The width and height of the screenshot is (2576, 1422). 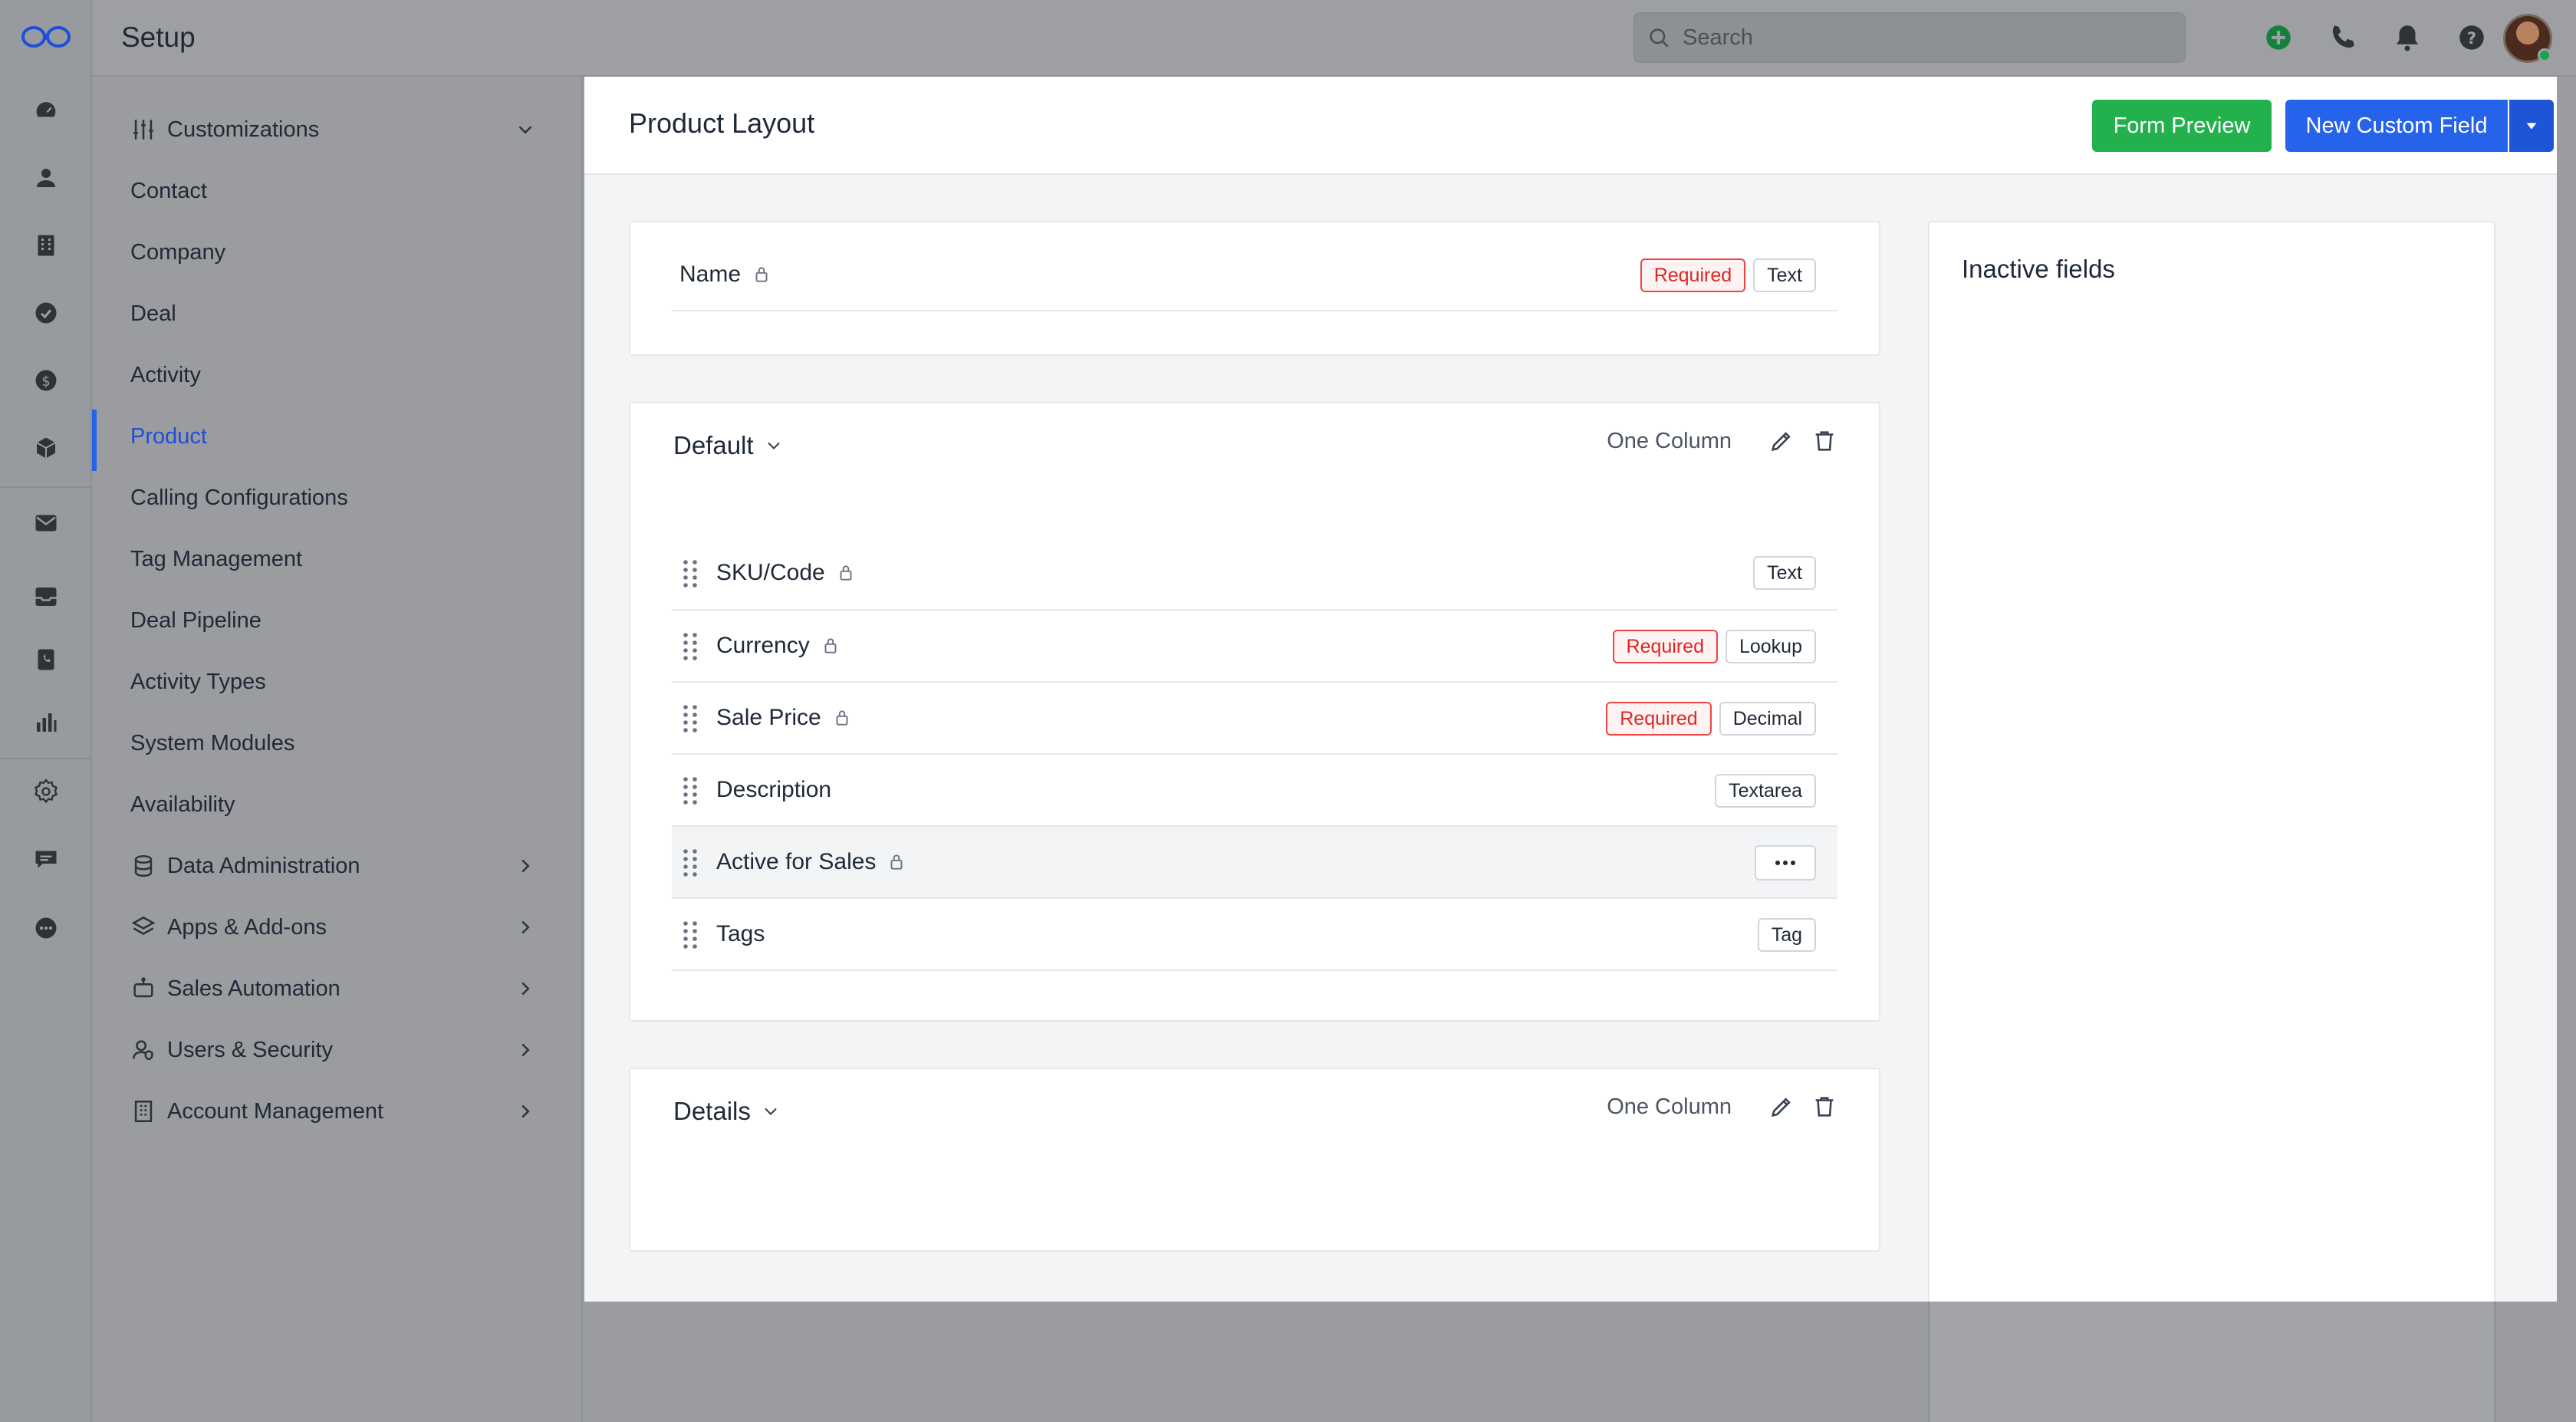 I want to click on more-options-button, so click(x=1785, y=863).